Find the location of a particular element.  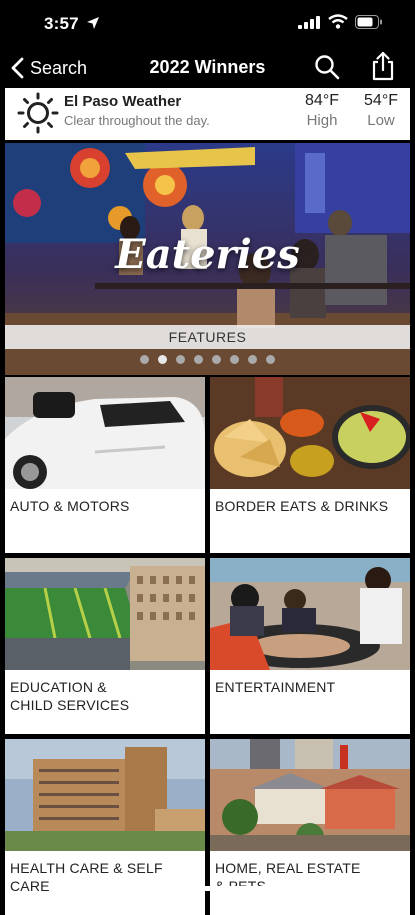

low-temp-label: Low is located at coordinates (381, 120).